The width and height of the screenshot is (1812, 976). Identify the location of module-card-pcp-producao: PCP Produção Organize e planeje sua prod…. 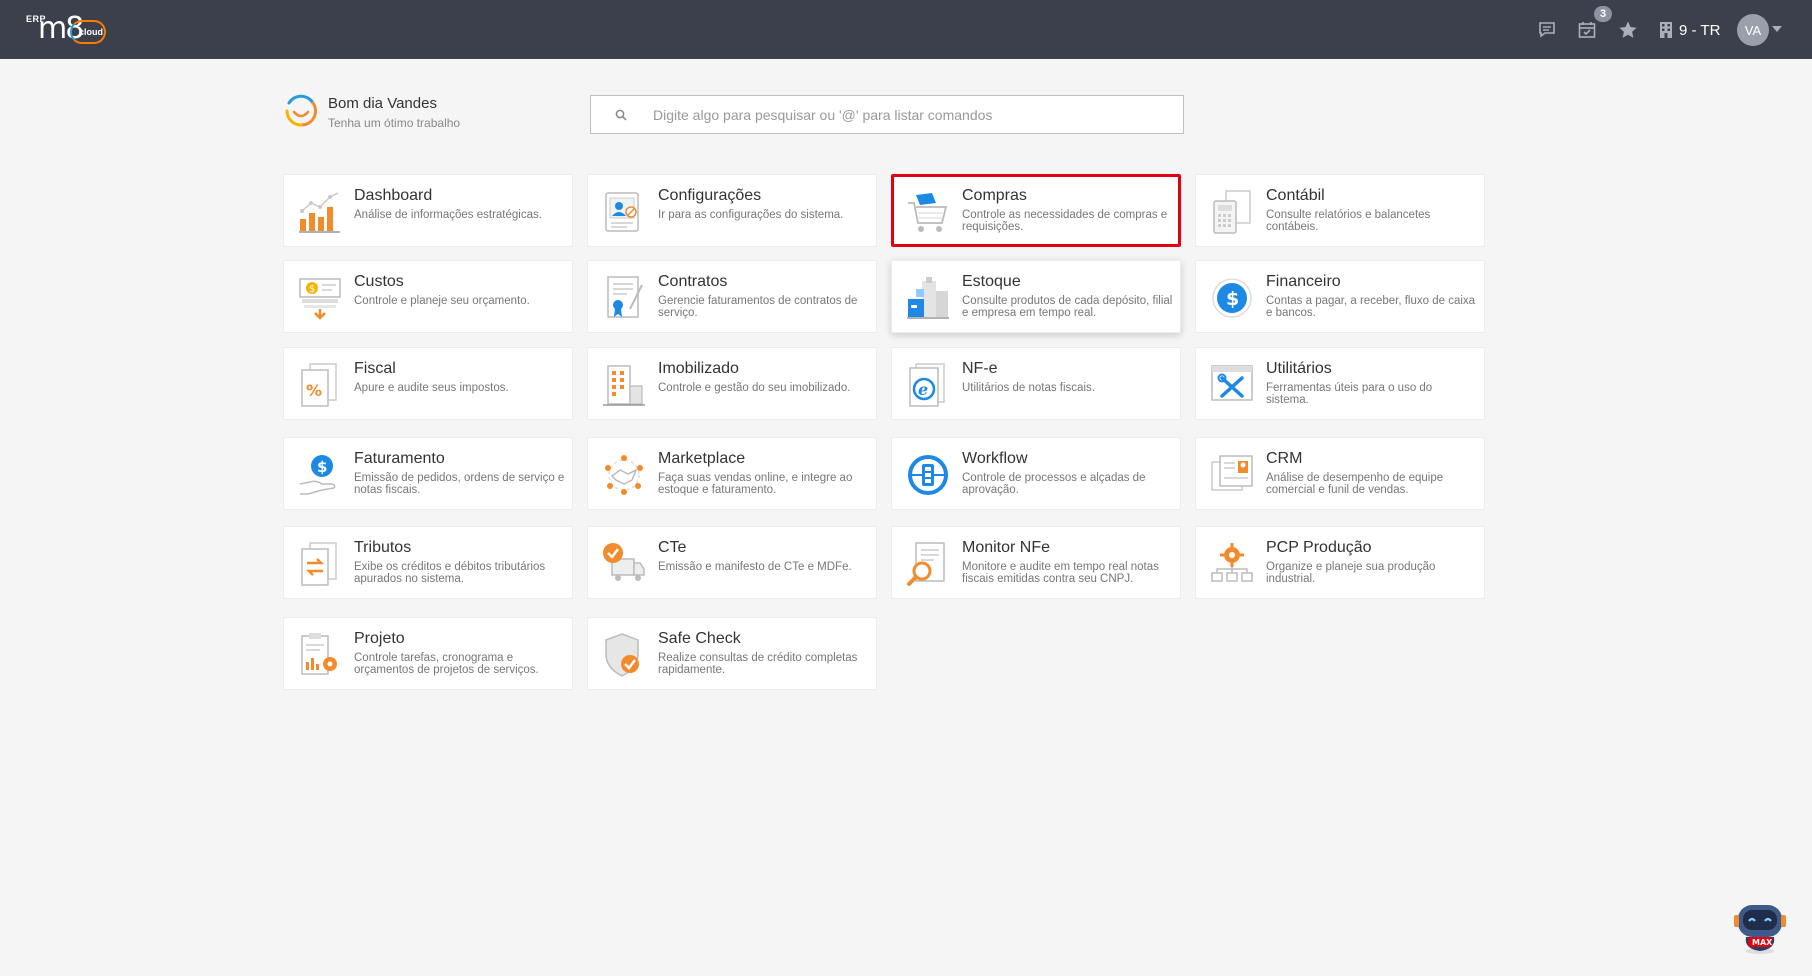
(1340, 562).